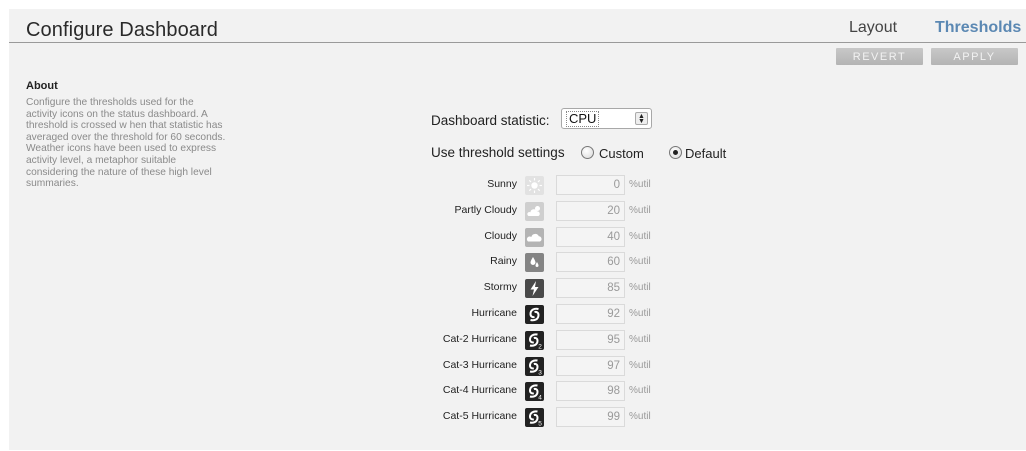  What do you see at coordinates (502, 184) in the screenshot?
I see `threshold-label: Sunny` at bounding box center [502, 184].